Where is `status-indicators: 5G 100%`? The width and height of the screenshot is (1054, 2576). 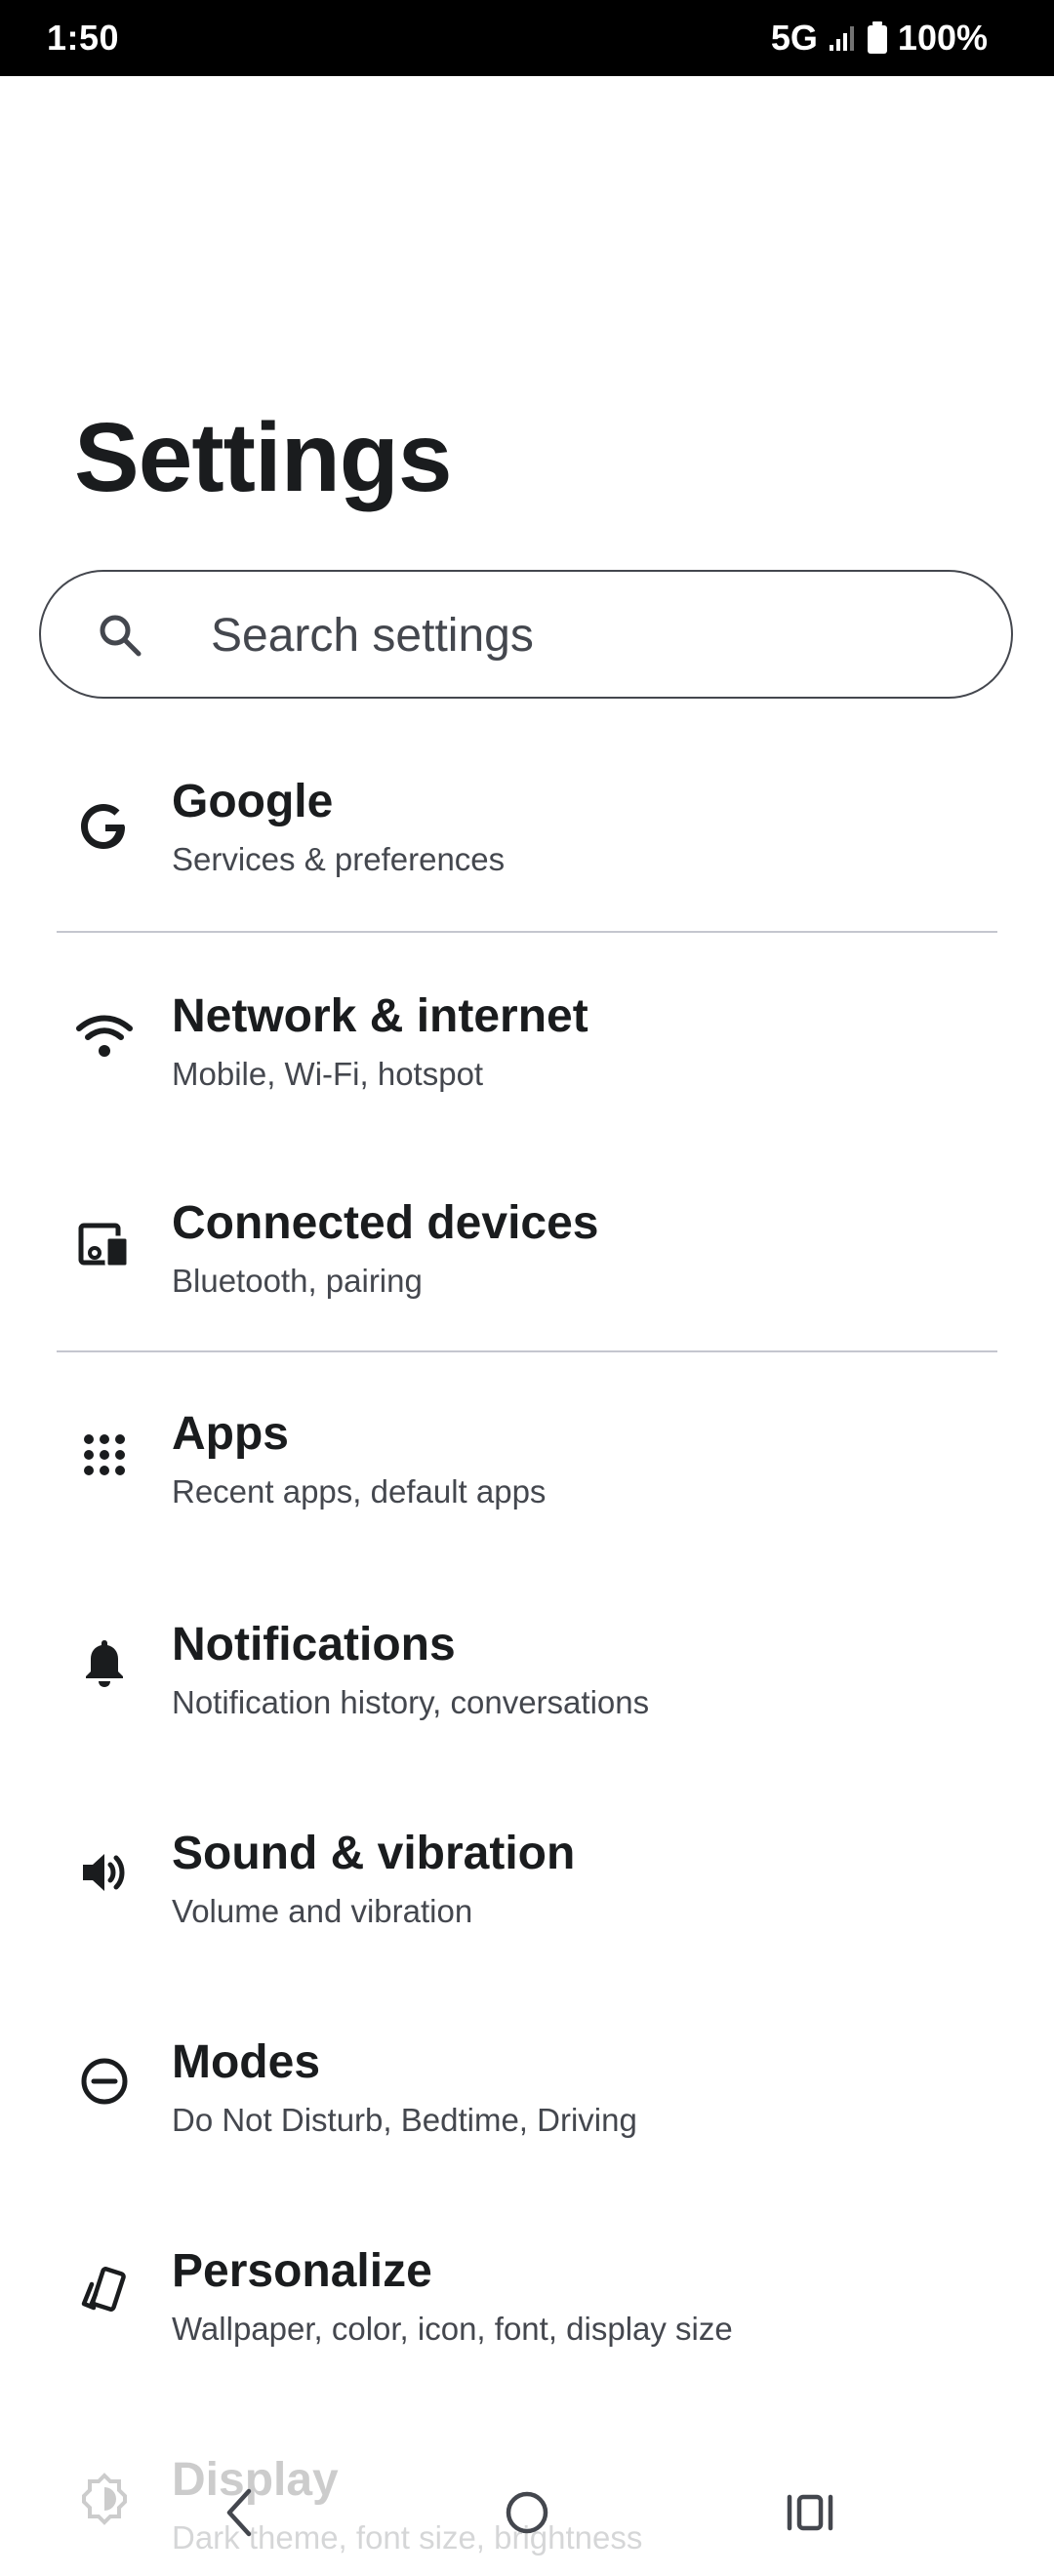 status-indicators: 5G 100% is located at coordinates (879, 38).